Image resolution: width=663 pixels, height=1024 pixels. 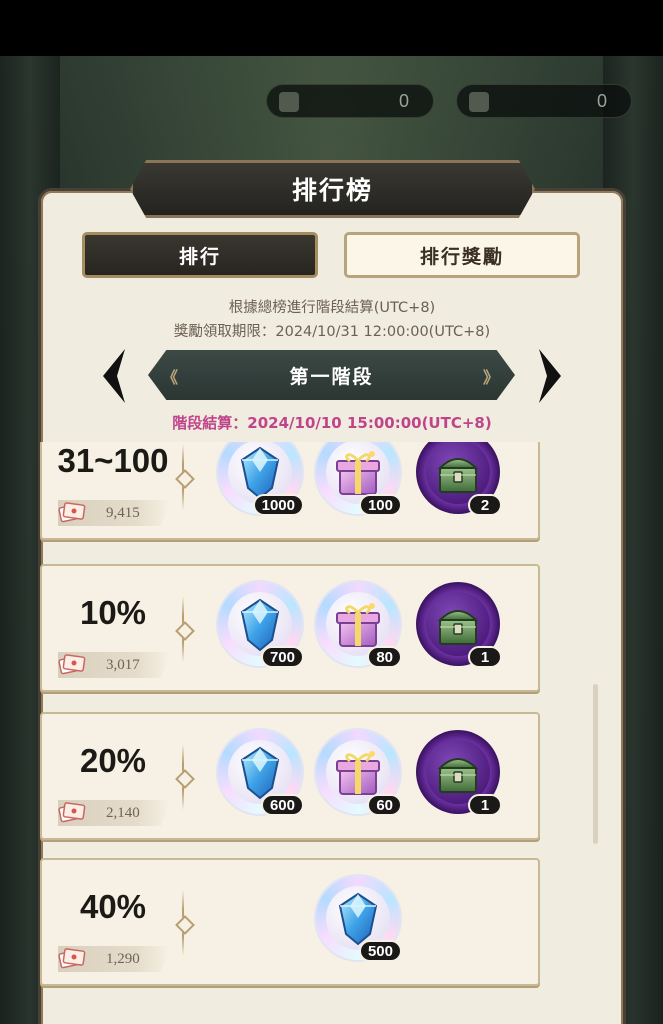 I want to click on stage-label: 第一階段, so click(x=331, y=376).